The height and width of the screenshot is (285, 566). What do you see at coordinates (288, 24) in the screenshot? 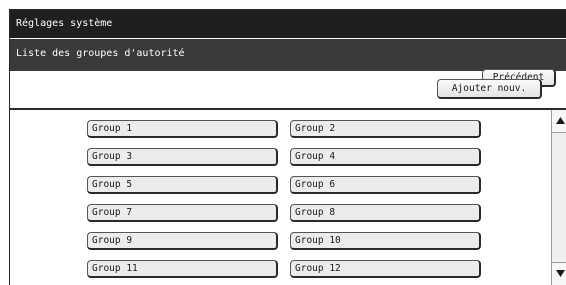
I see `title-bar: Réglages système` at bounding box center [288, 24].